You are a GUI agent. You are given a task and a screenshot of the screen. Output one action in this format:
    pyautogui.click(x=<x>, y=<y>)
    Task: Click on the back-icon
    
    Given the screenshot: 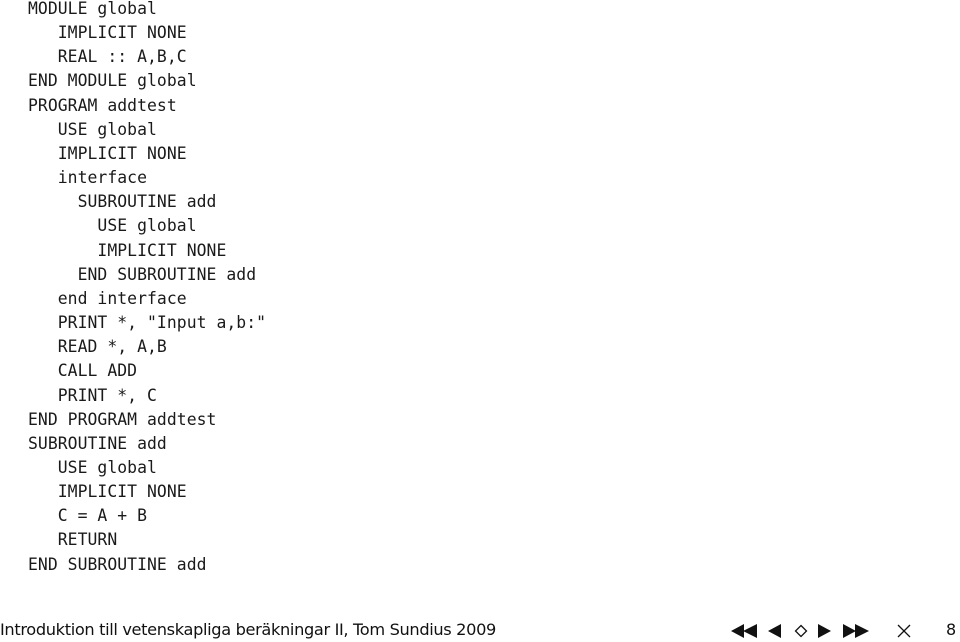 What is the action you would take?
    pyautogui.click(x=801, y=631)
    